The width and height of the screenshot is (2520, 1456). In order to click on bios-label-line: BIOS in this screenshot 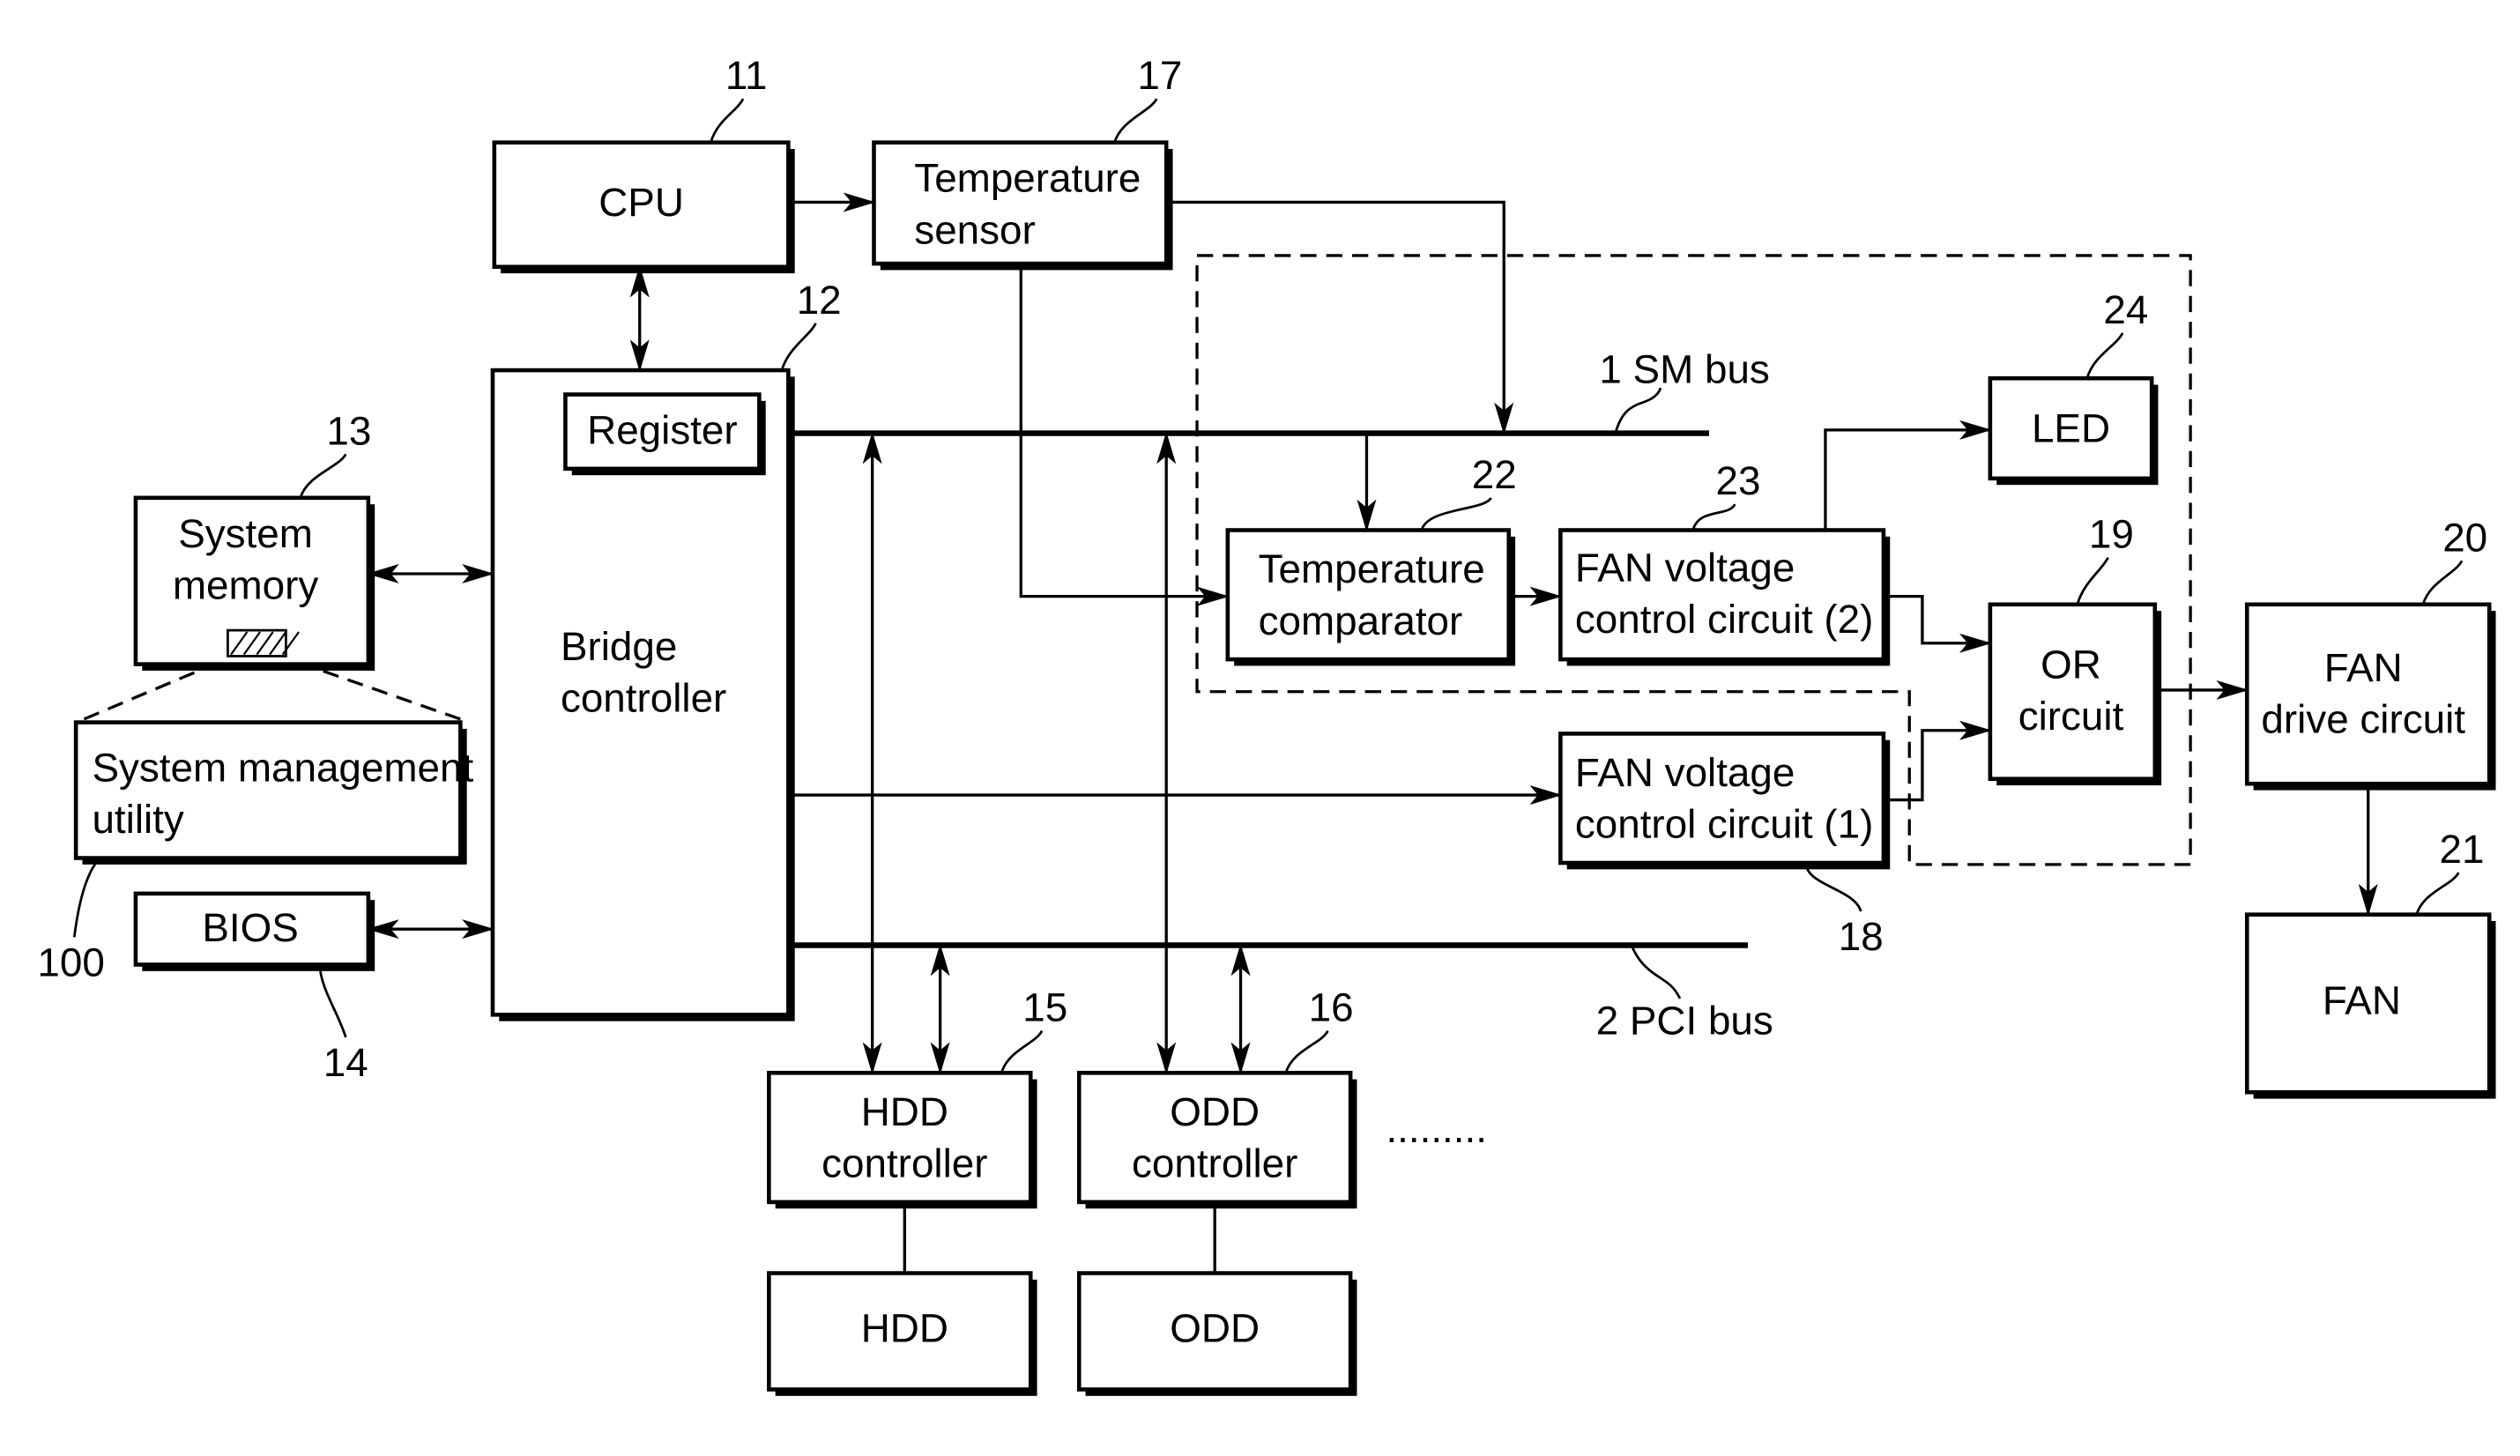, I will do `click(250, 927)`.